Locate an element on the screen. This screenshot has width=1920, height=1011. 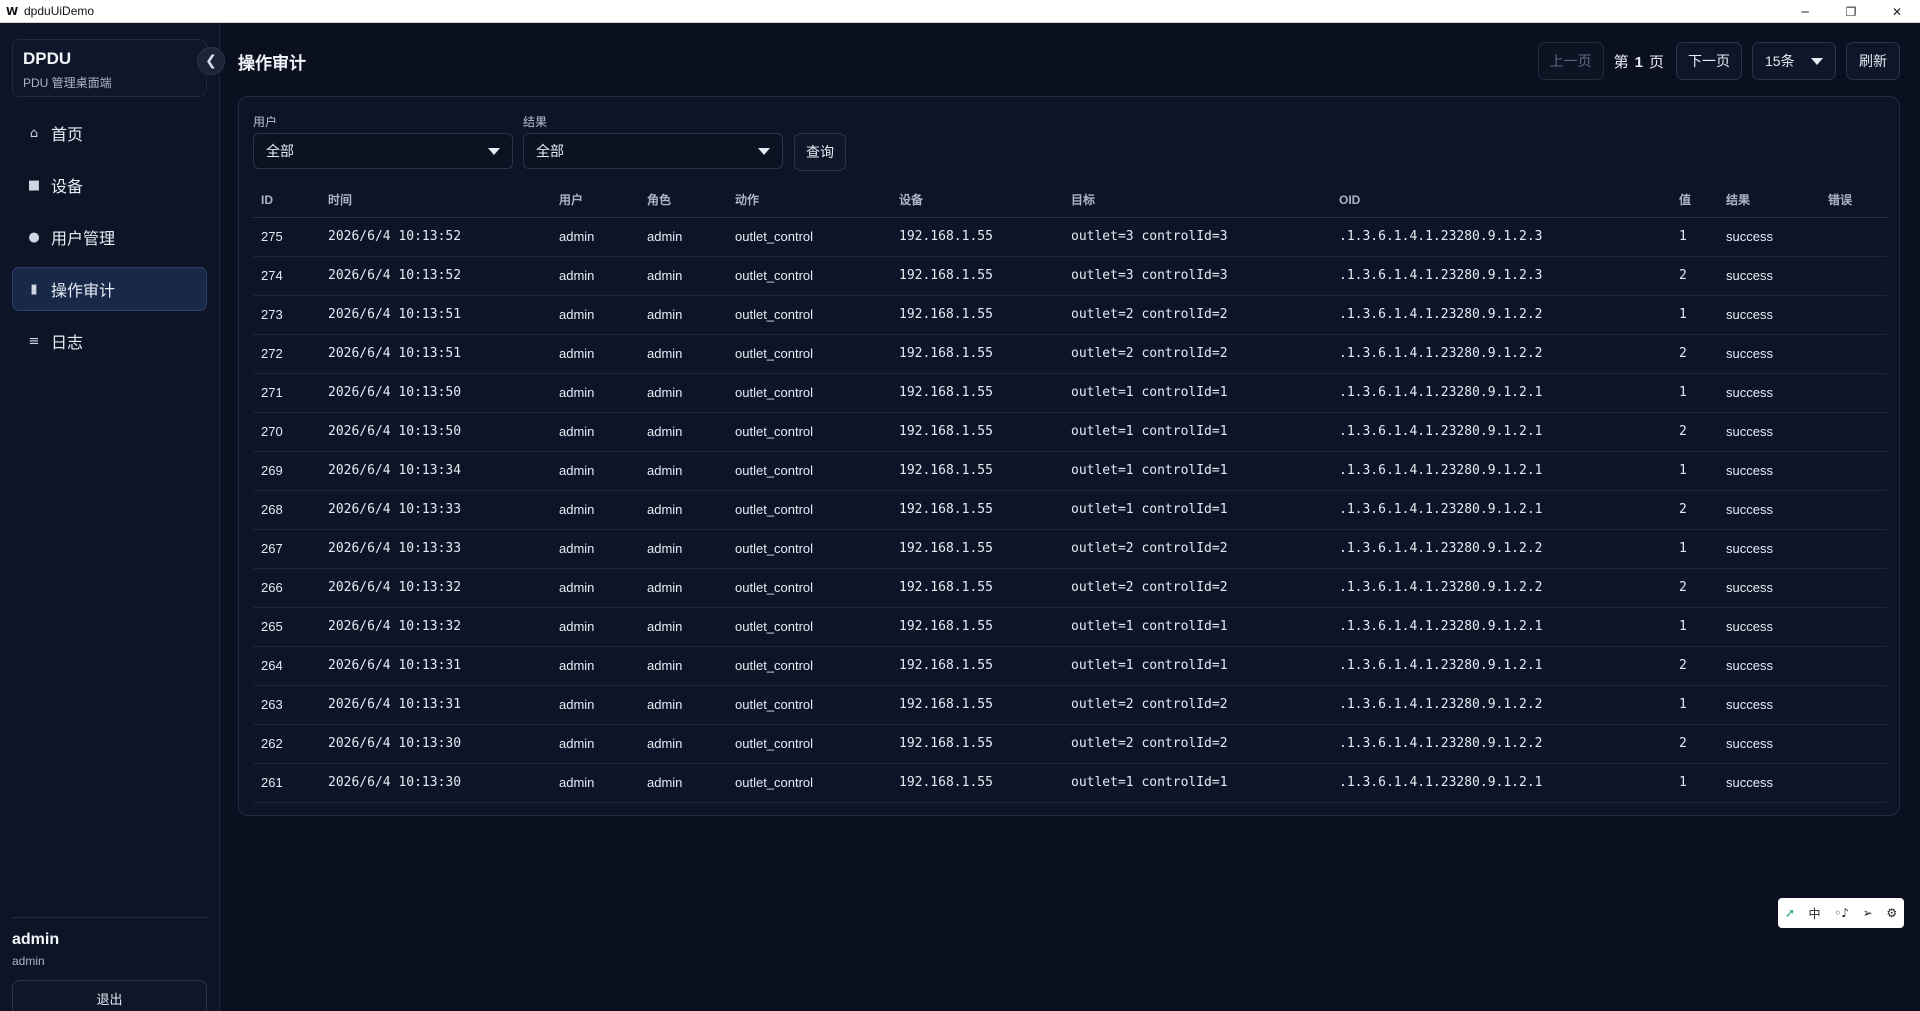
sidebar-item-label: 用户管理 is located at coordinates (83, 239).